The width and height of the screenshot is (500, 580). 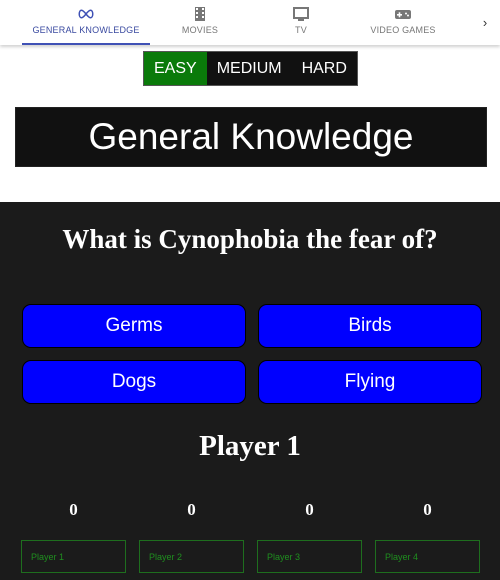 What do you see at coordinates (134, 382) in the screenshot?
I see `answer-button-3: Dogs` at bounding box center [134, 382].